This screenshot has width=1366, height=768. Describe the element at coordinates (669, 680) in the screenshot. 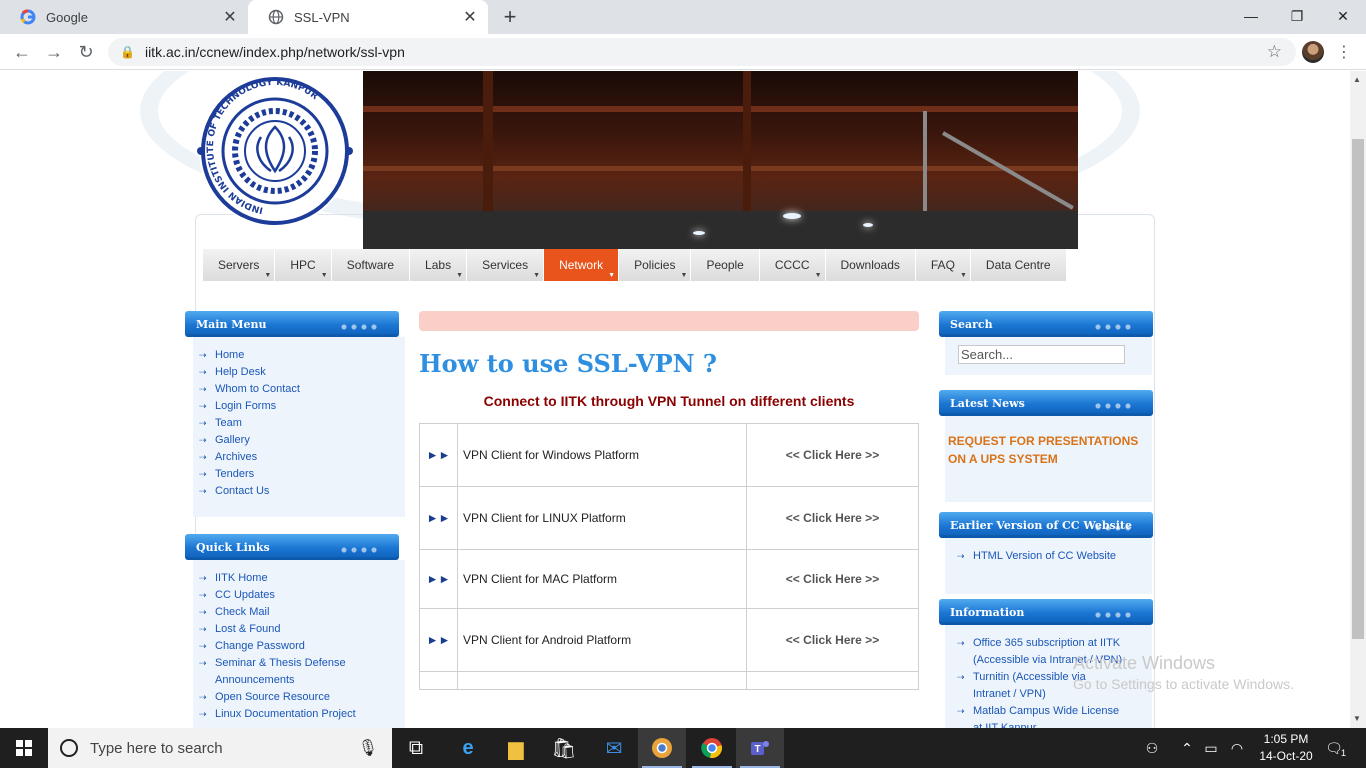

I see `table-row` at that location.